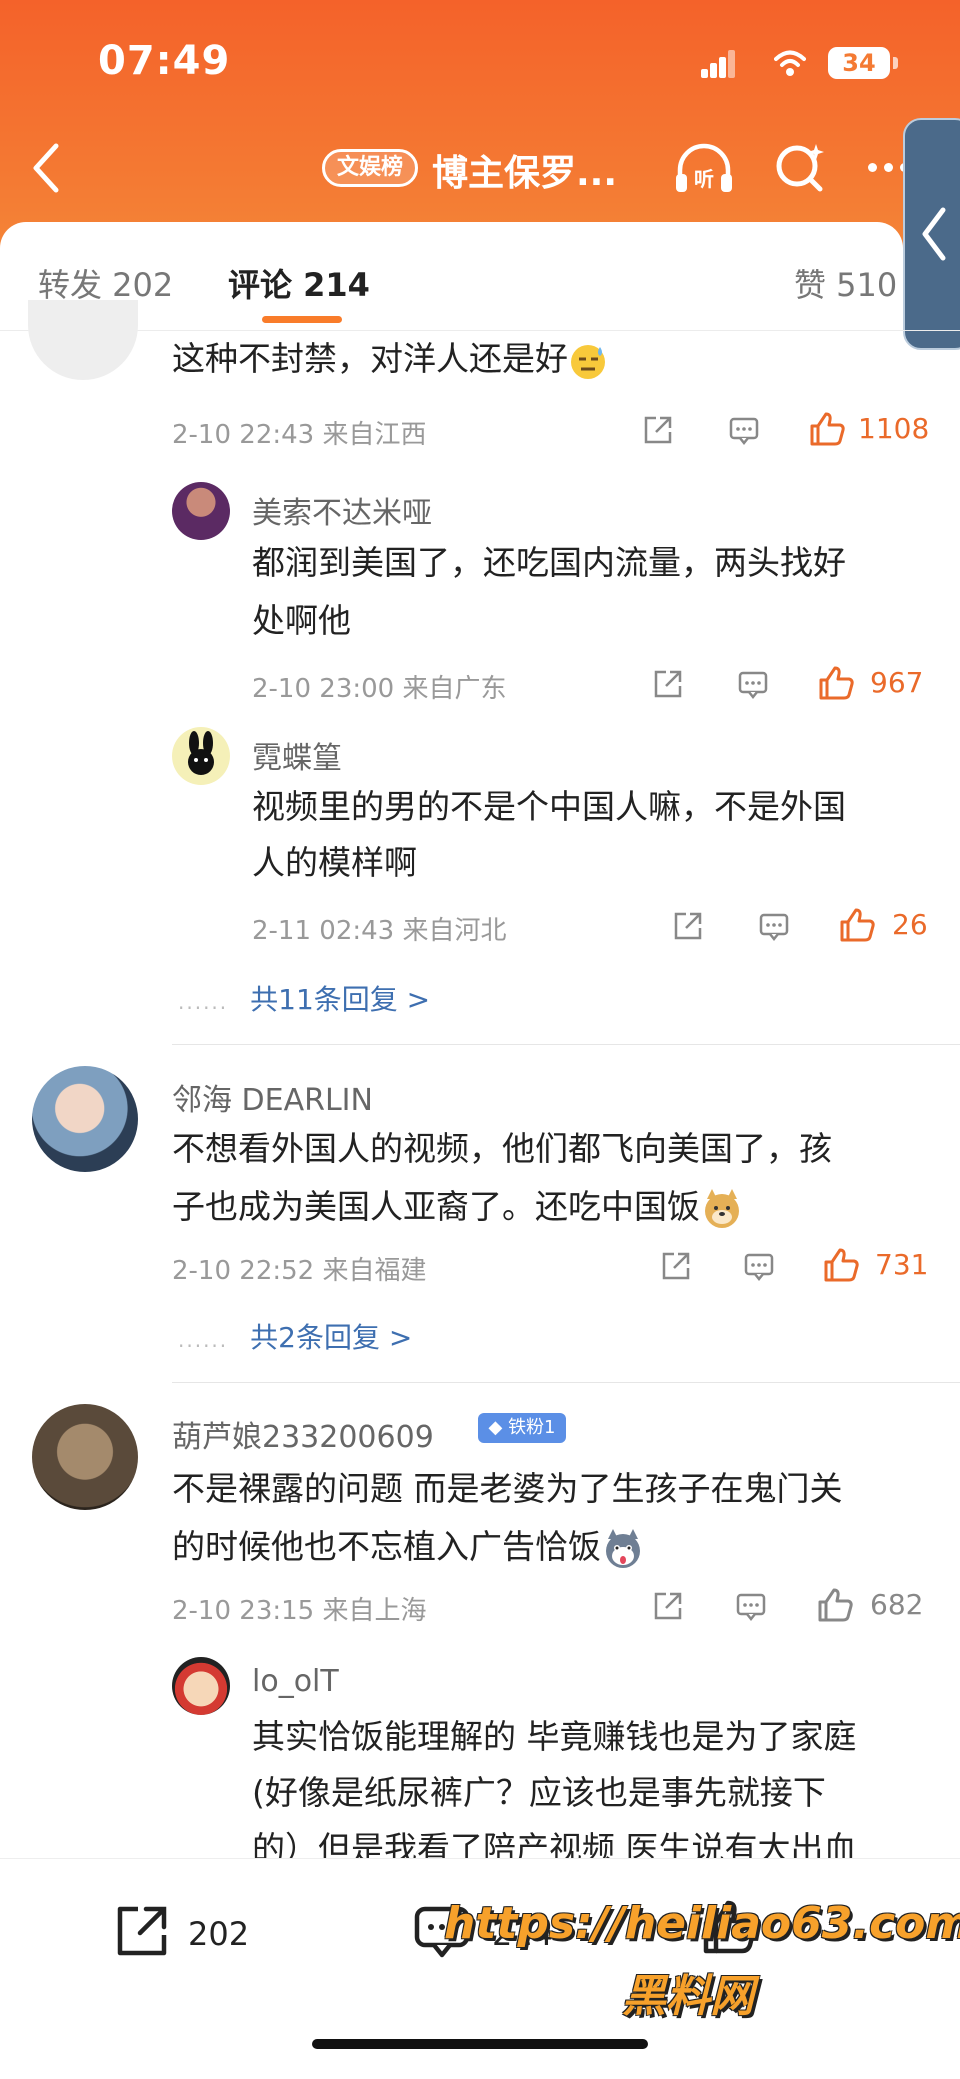 This screenshot has width=960, height=2079. Describe the element at coordinates (303, 1434) in the screenshot. I see `comment-username: 葫芦娘233200609` at that location.